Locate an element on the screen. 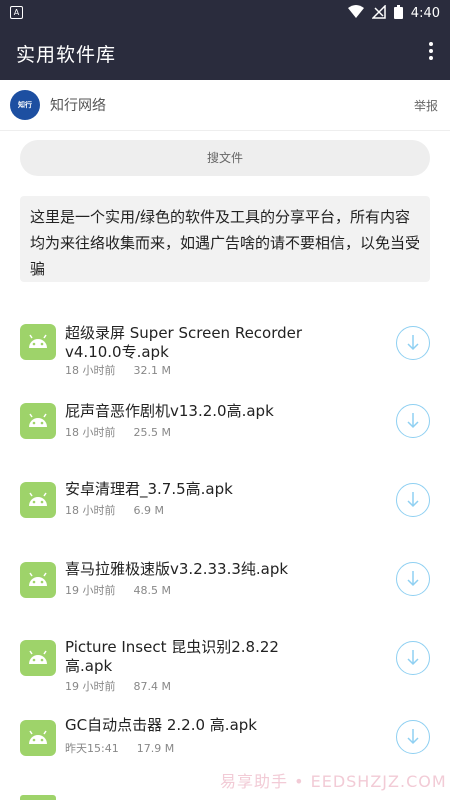 The image size is (450, 800). file-size: 32.1 M is located at coordinates (152, 370).